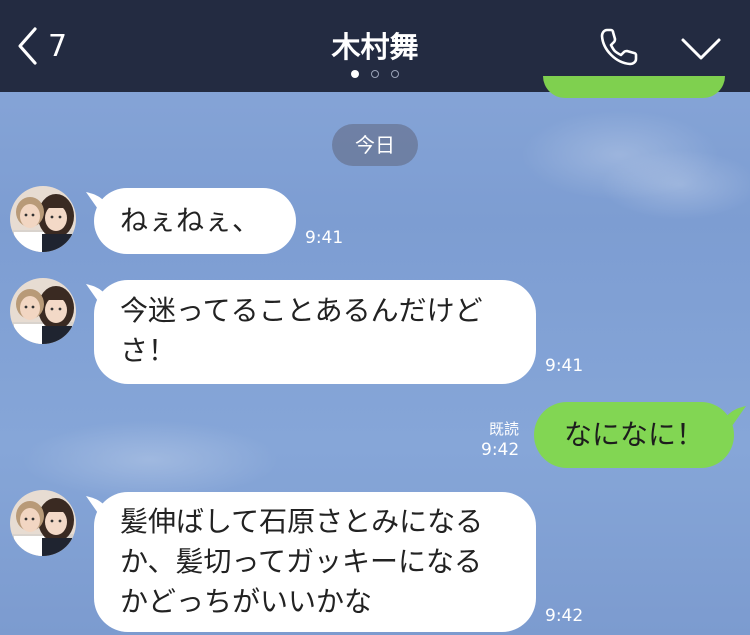 The height and width of the screenshot is (635, 750). What do you see at coordinates (315, 332) in the screenshot?
I see `message-bubble: 今迷ってることあるんだけど さ！` at bounding box center [315, 332].